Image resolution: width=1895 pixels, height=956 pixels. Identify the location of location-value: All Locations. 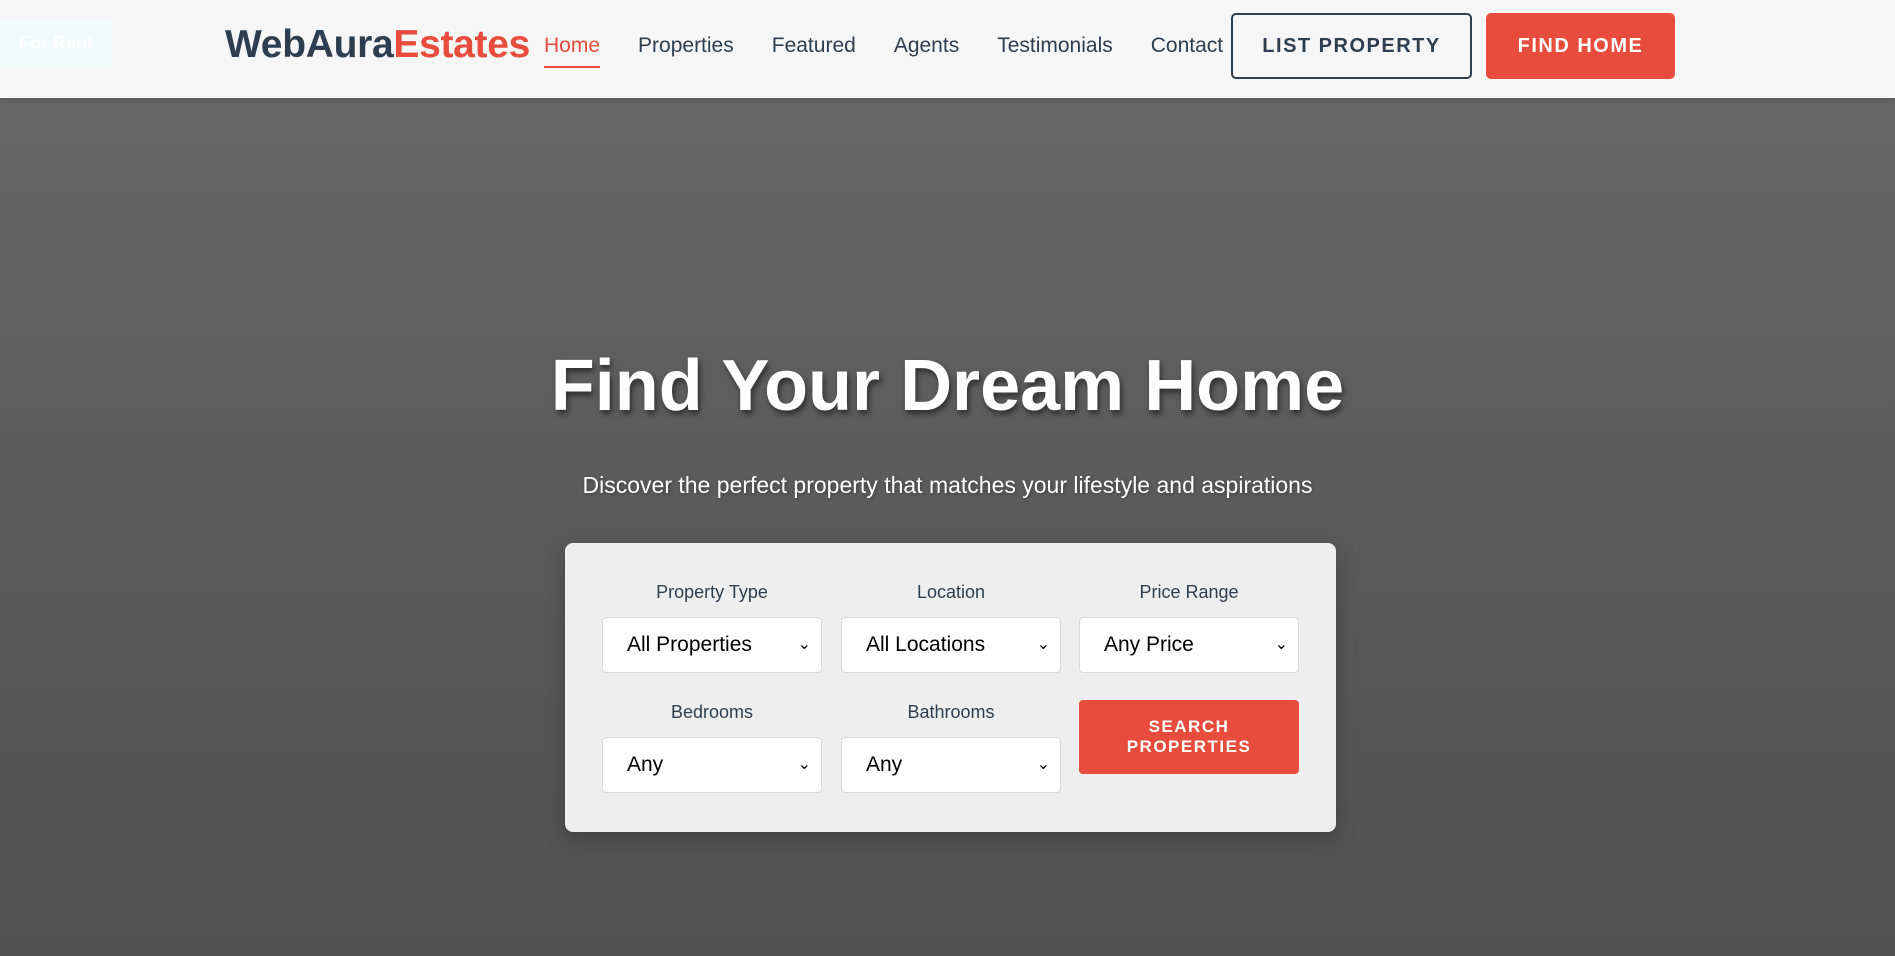
(926, 644).